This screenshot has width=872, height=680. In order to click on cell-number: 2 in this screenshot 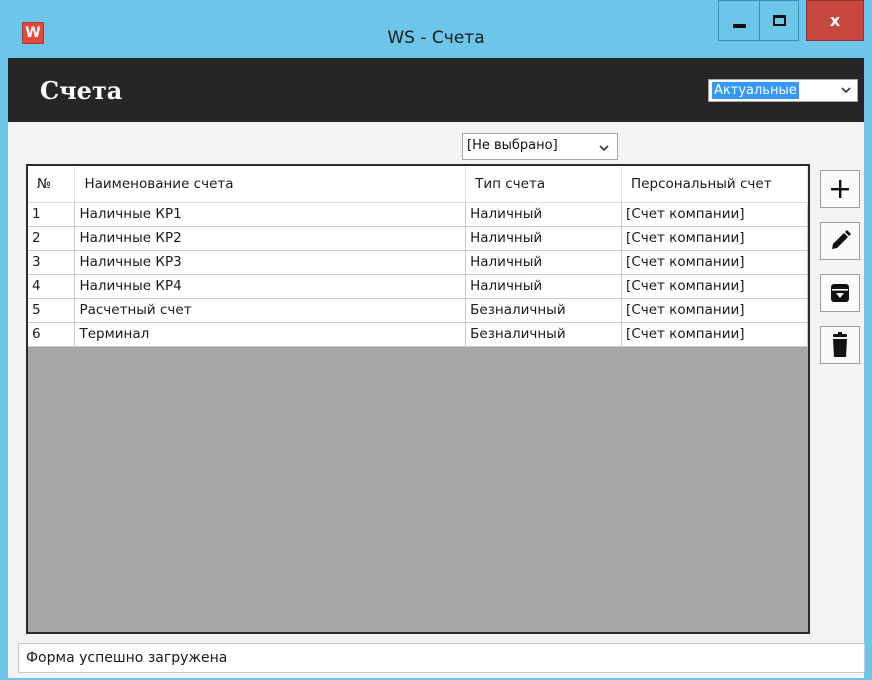, I will do `click(52, 238)`.